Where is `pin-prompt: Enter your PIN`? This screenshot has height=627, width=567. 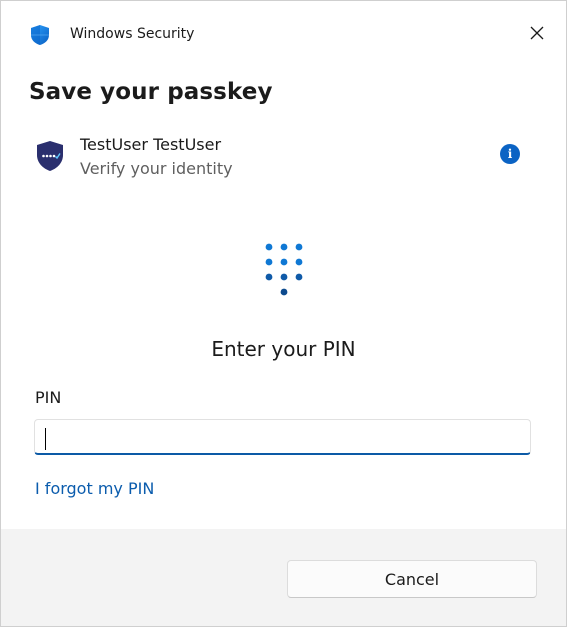
pin-prompt: Enter your PIN is located at coordinates (283, 349).